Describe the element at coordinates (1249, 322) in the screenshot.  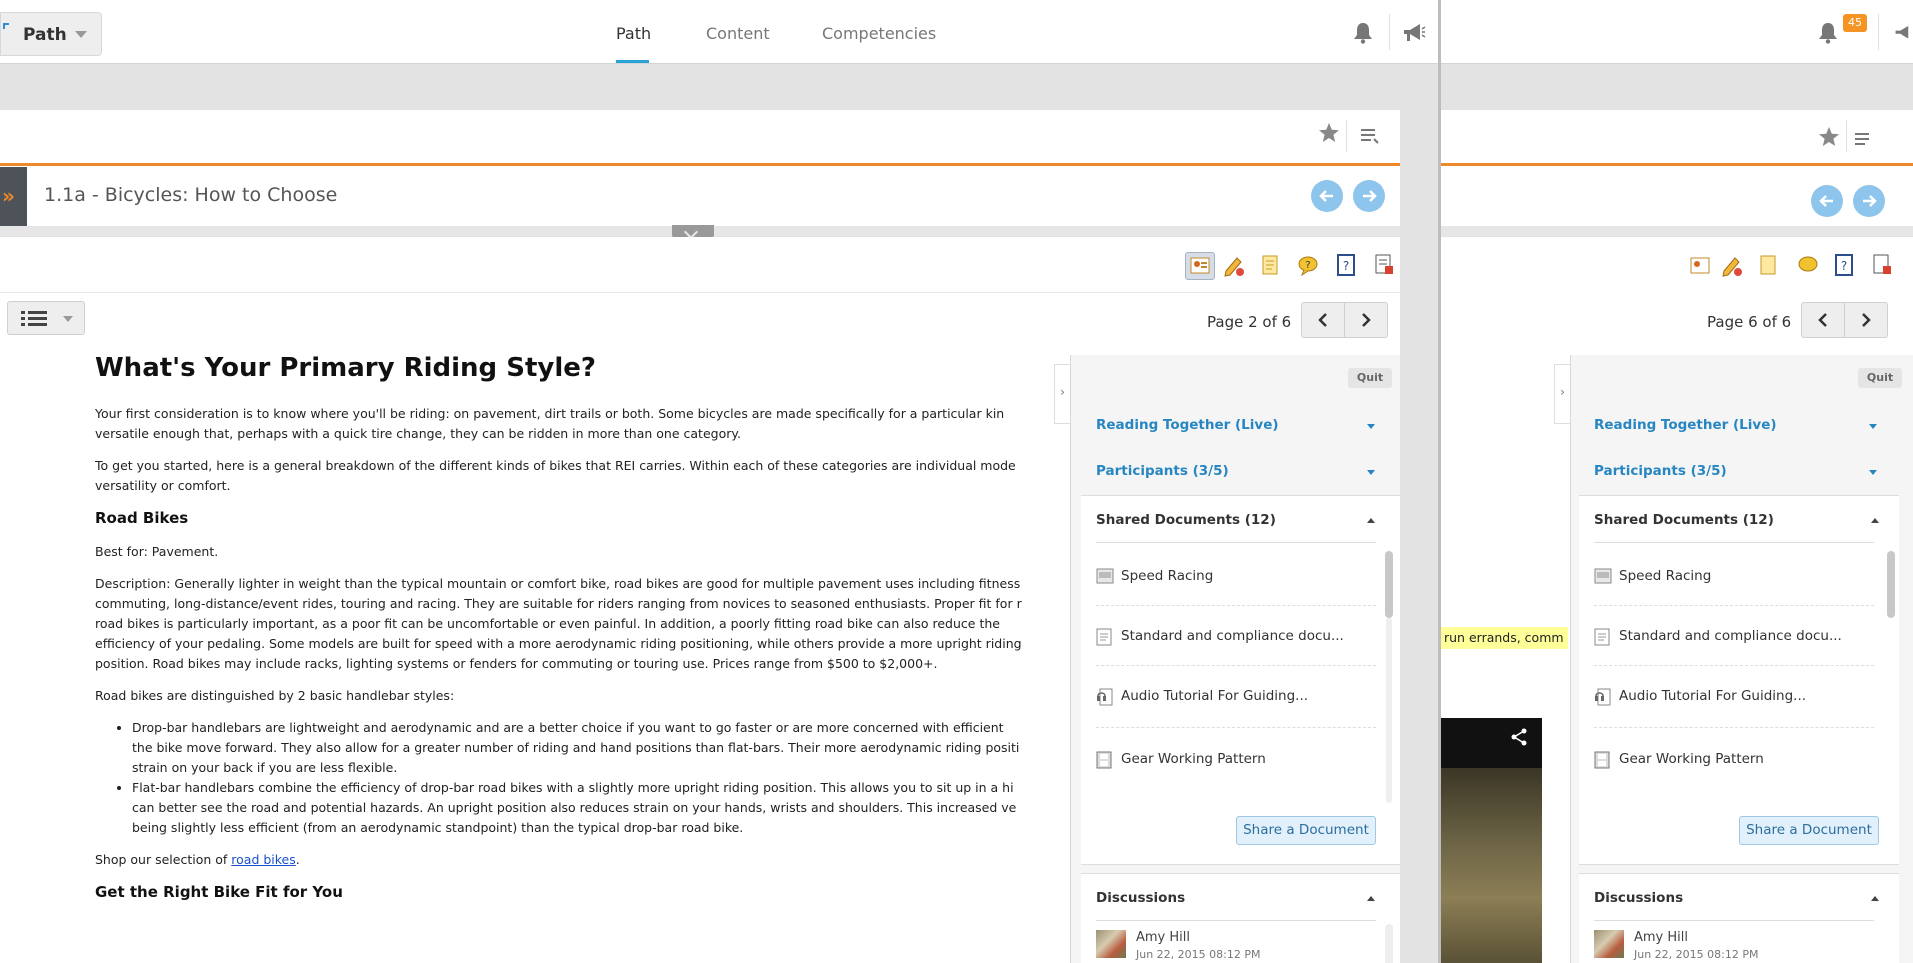
I see `page-indicator: Page 2 of 6` at that location.